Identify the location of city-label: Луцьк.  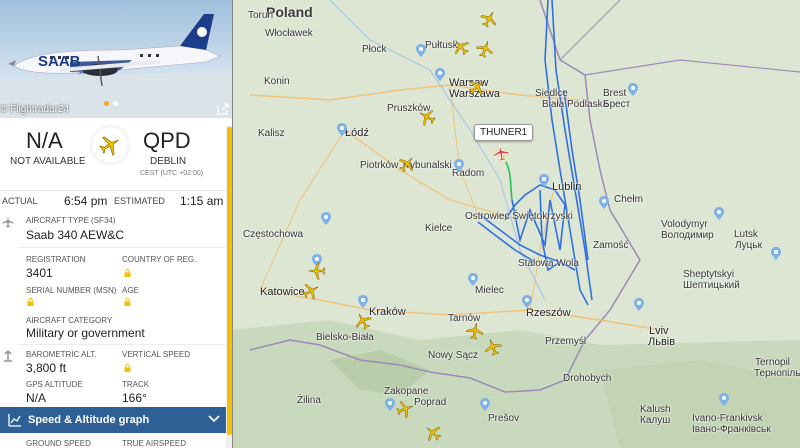
(748, 245).